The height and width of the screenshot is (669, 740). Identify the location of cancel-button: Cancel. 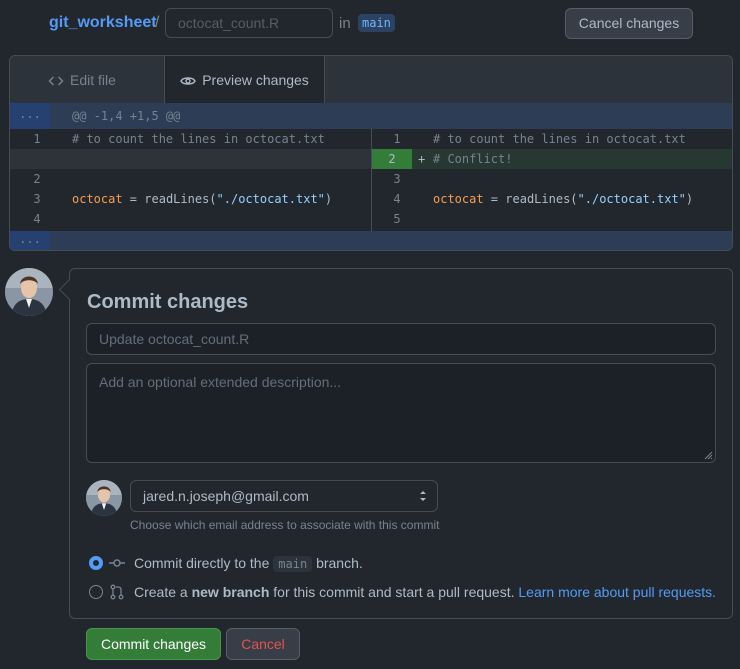
(263, 644).